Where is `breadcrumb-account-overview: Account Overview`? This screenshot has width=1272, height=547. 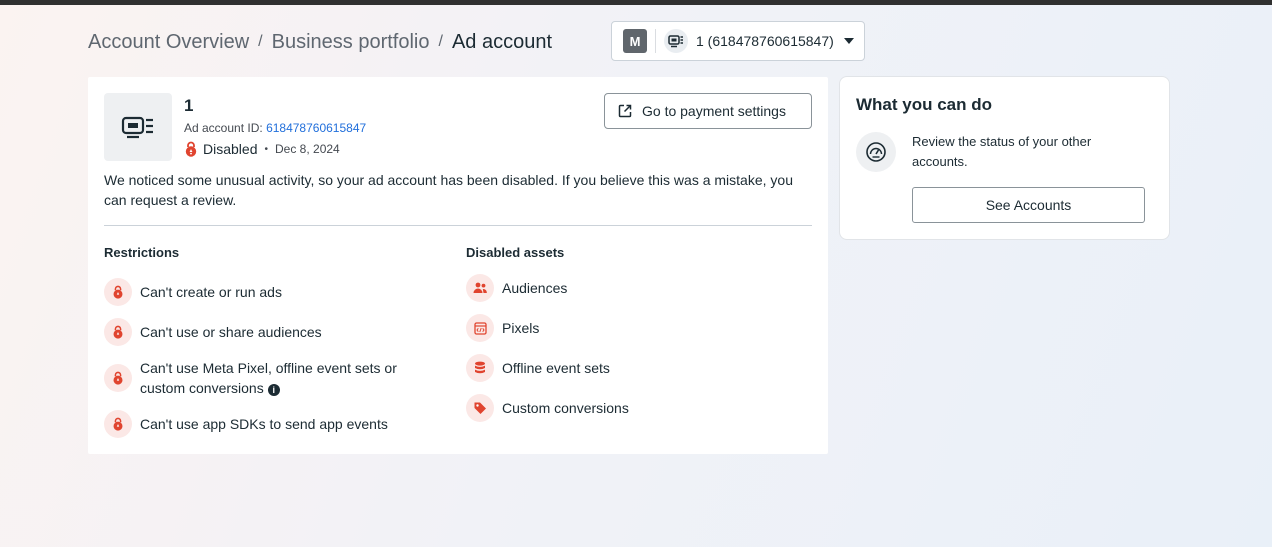
breadcrumb-account-overview: Account Overview is located at coordinates (168, 42).